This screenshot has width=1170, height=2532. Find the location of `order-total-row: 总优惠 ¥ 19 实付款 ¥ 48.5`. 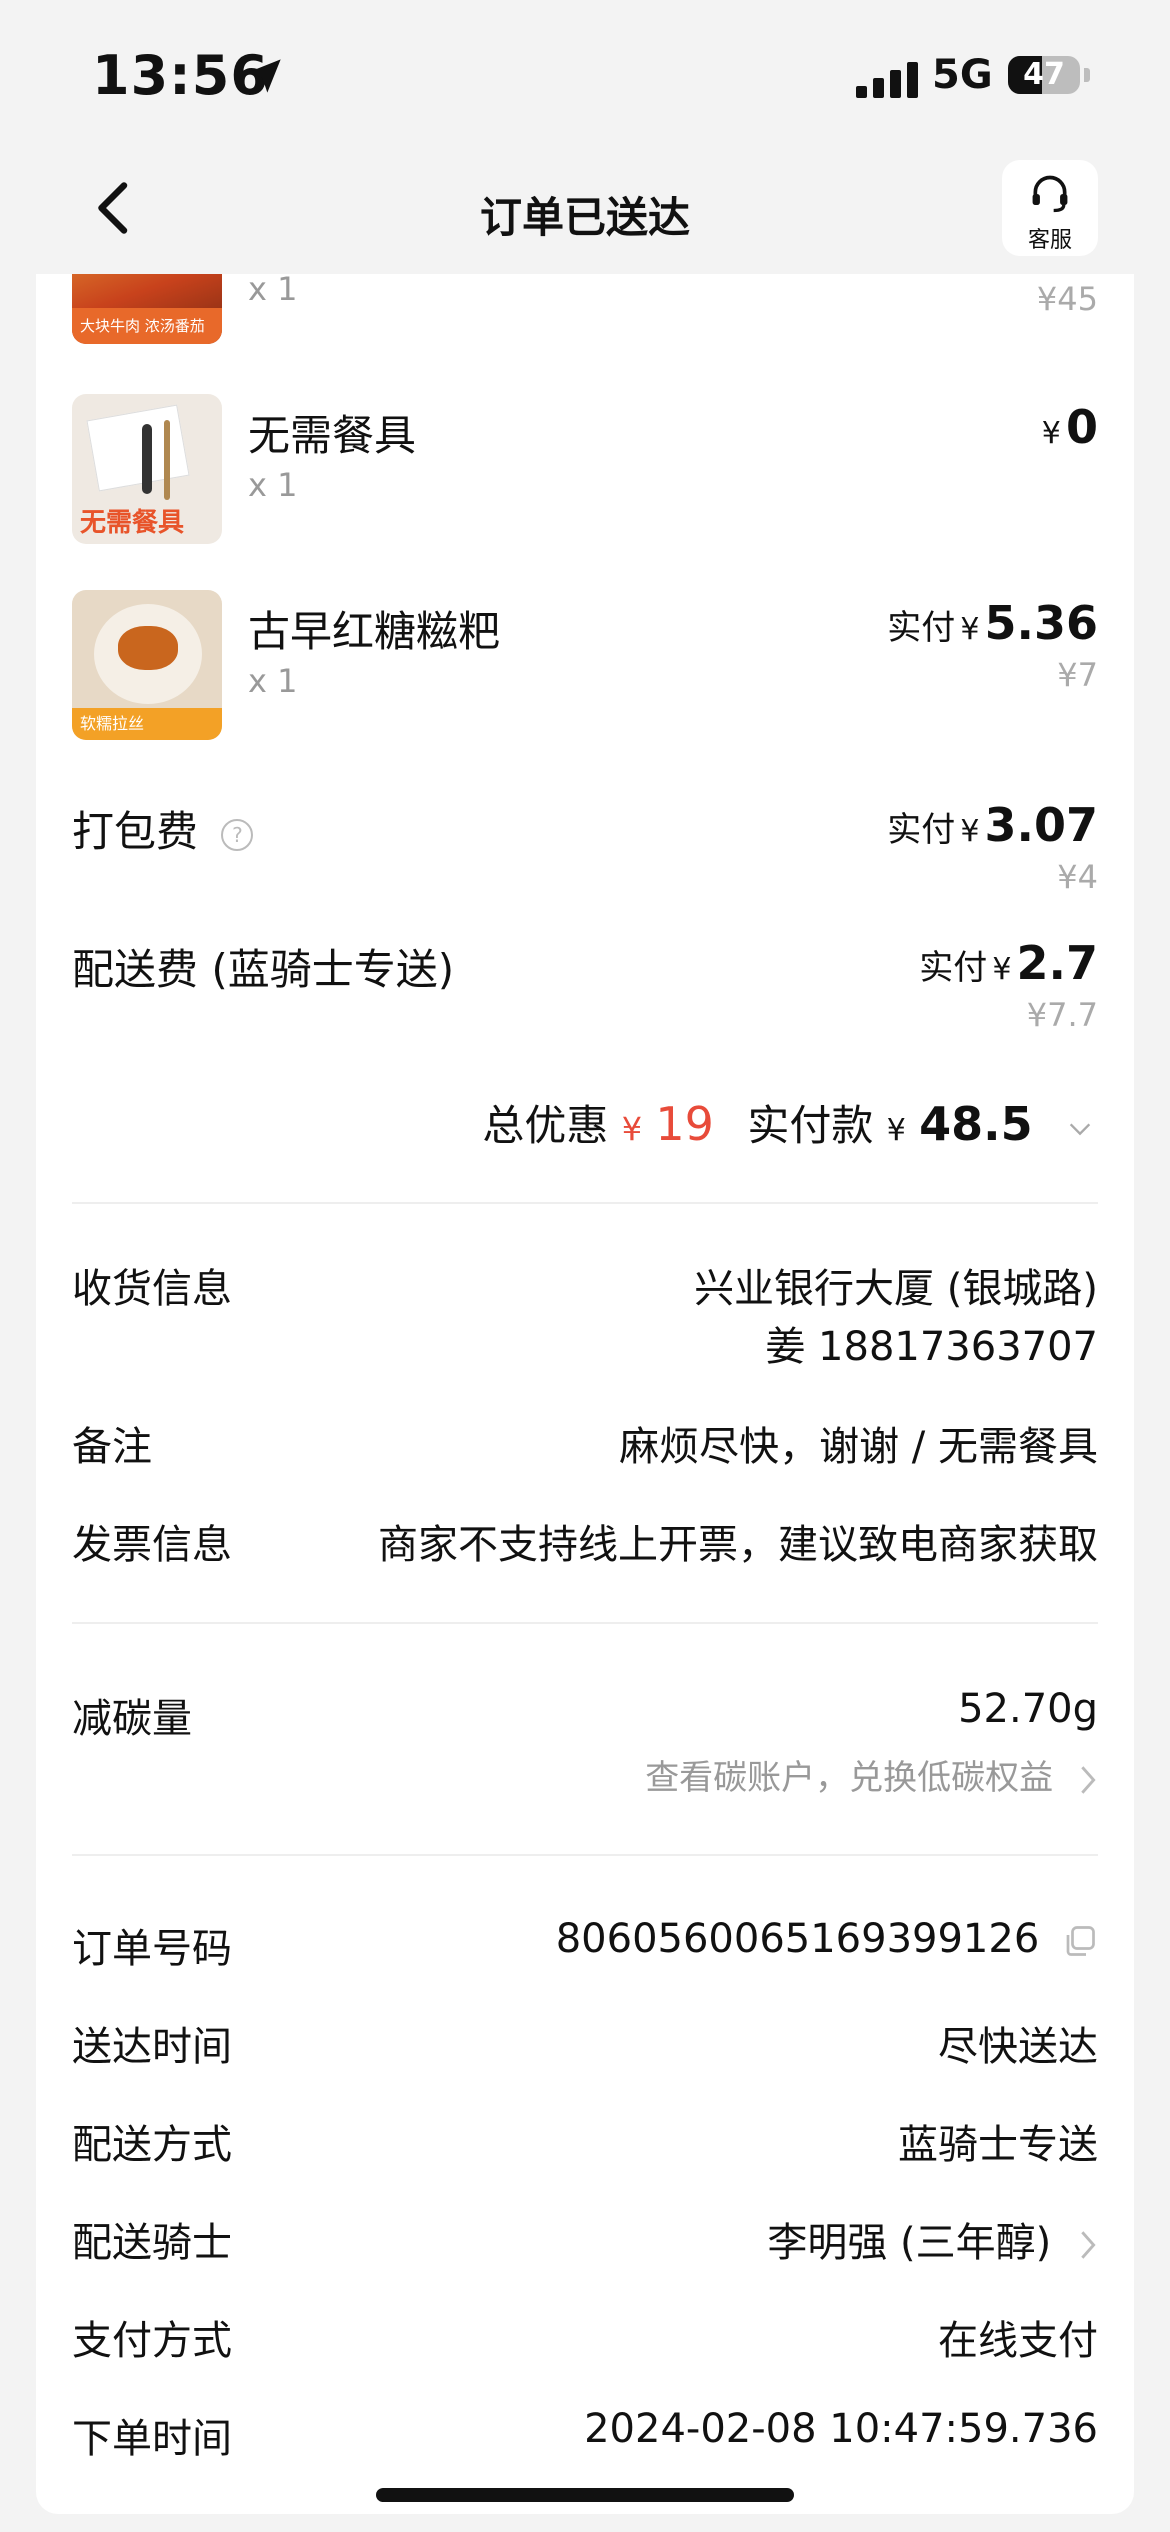

order-total-row: 总优惠 ¥ 19 实付款 ¥ 48.5 is located at coordinates (788, 1122).